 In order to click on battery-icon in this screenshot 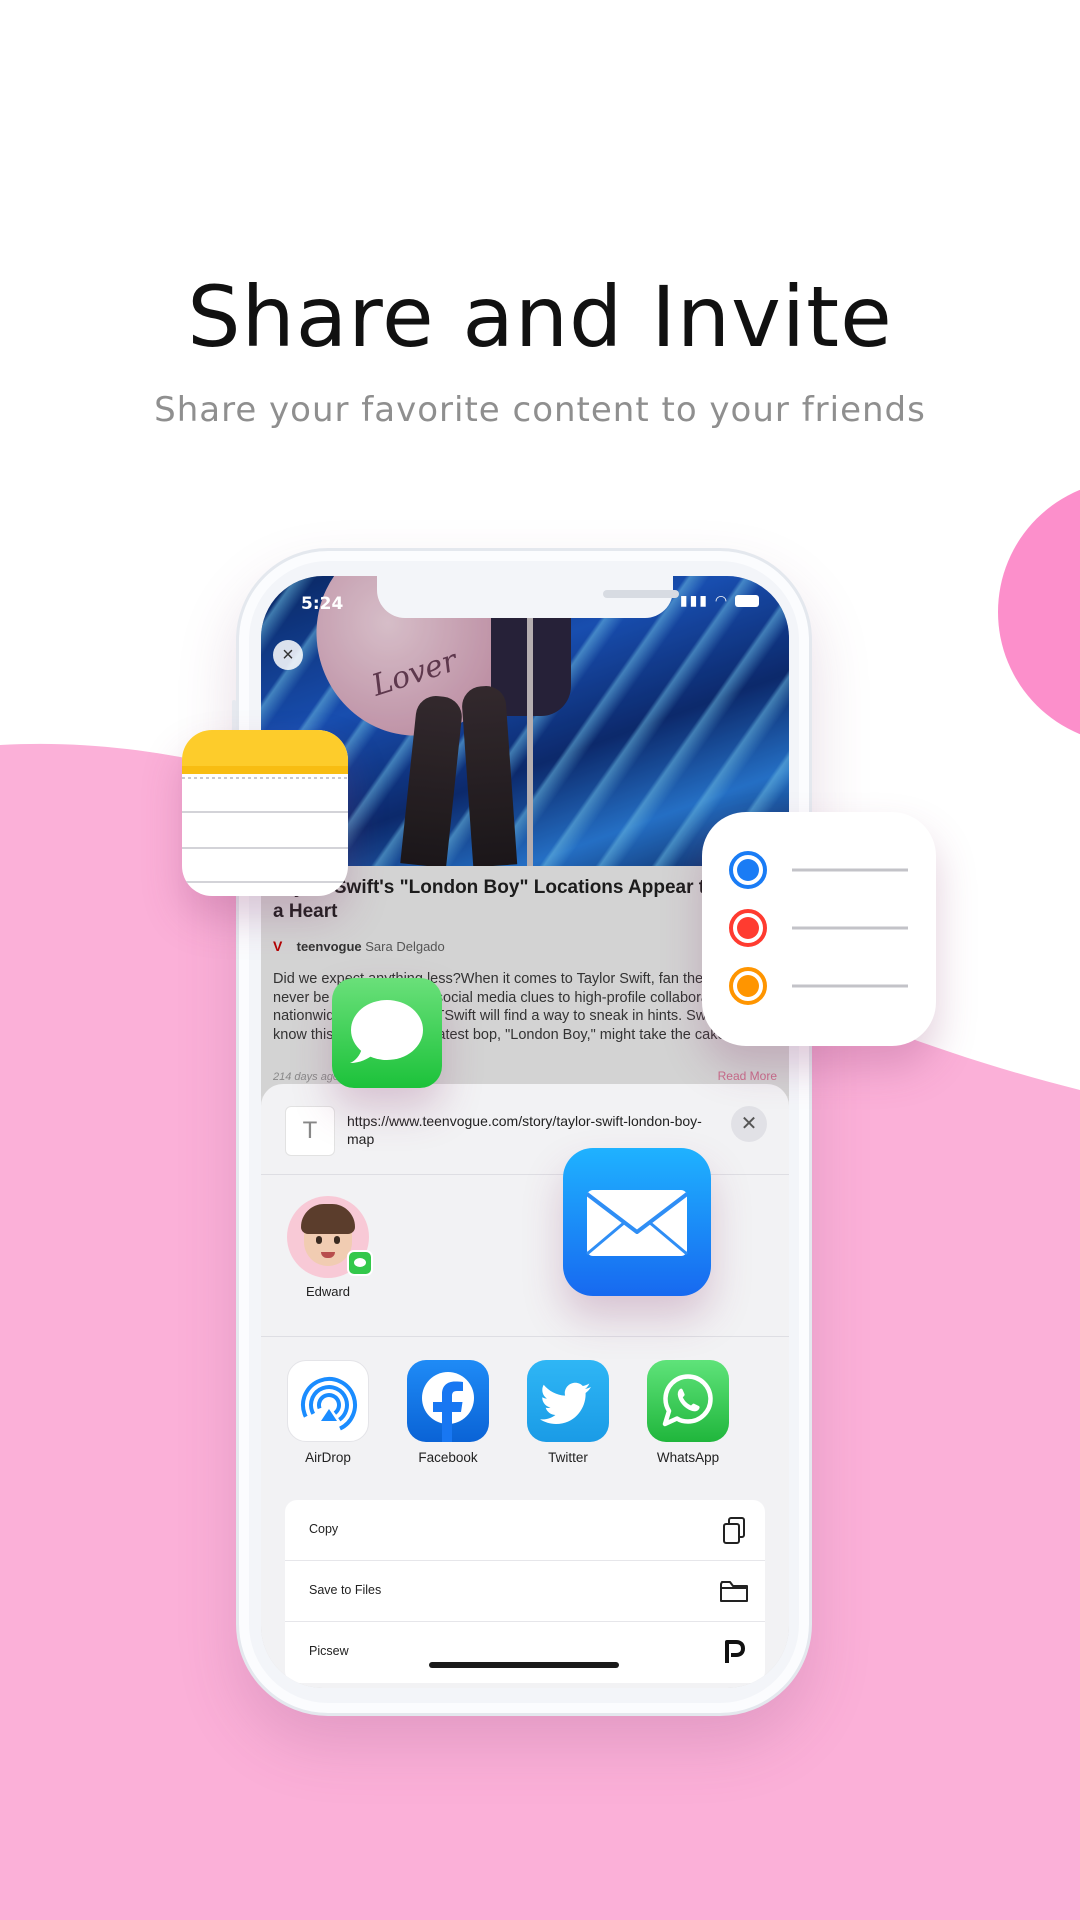, I will do `click(747, 601)`.